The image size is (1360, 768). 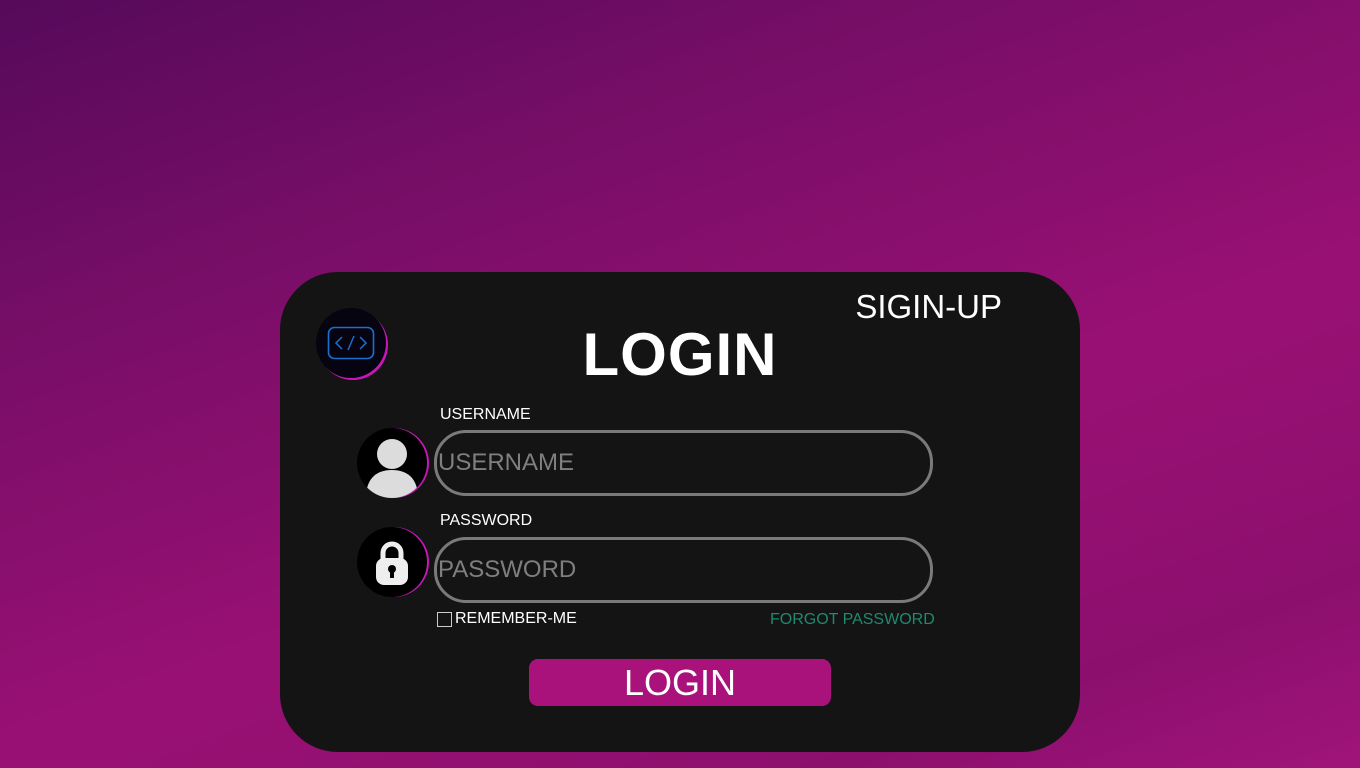 I want to click on lock-avatar, so click(x=392, y=562).